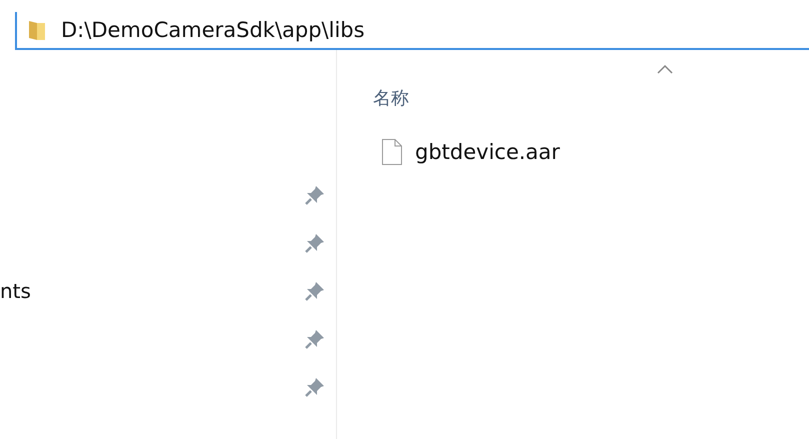 This screenshot has height=439, width=809. I want to click on nav-item-label: nts, so click(15, 291).